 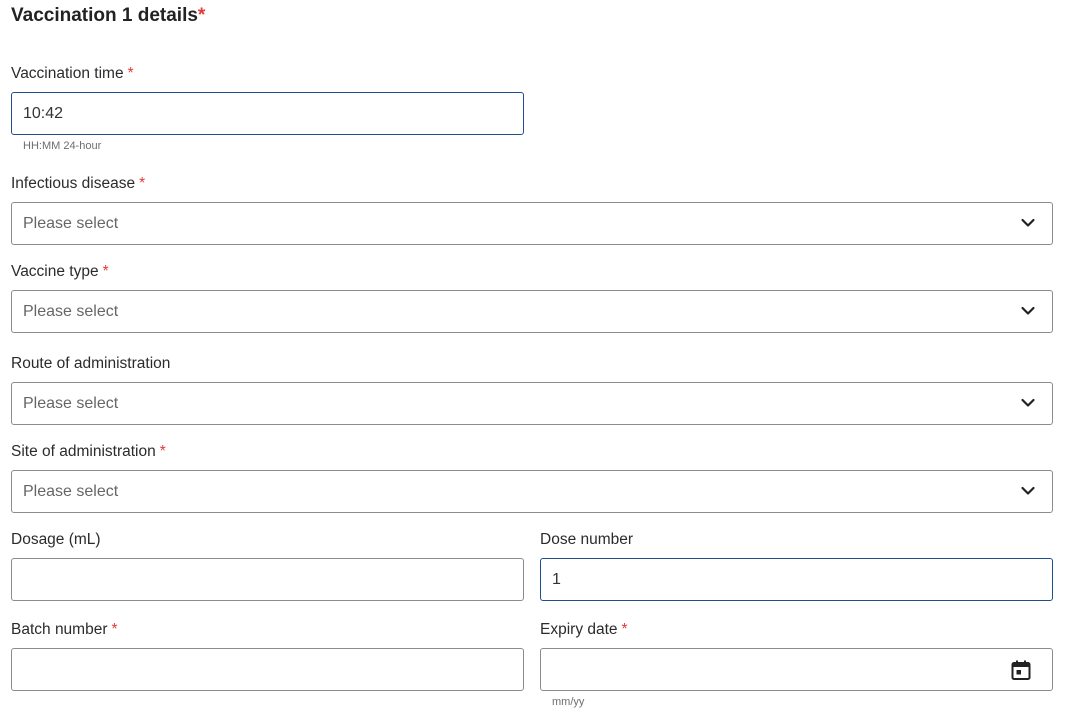 What do you see at coordinates (532, 403) in the screenshot?
I see `route-of-administration-select: Please select` at bounding box center [532, 403].